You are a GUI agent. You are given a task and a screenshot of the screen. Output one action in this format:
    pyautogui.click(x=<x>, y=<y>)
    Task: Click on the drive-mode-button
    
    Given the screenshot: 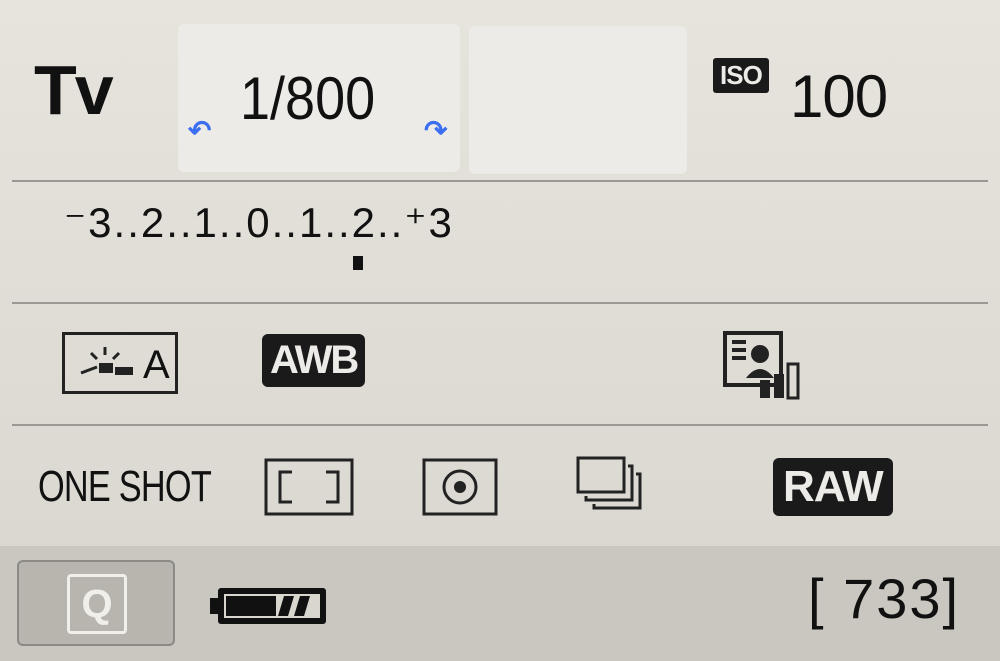 What is the action you would take?
    pyautogui.click(x=613, y=486)
    